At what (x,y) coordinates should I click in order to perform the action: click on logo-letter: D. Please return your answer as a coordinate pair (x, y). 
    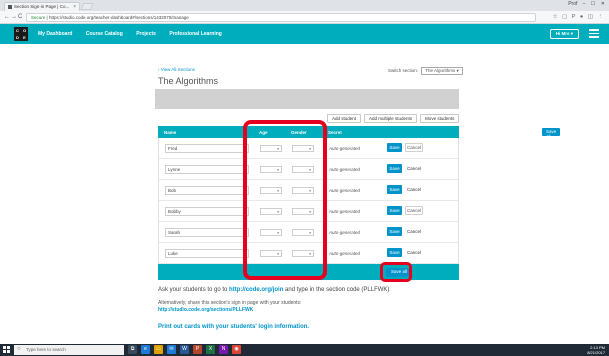
    Looking at the image, I should click on (17, 37).